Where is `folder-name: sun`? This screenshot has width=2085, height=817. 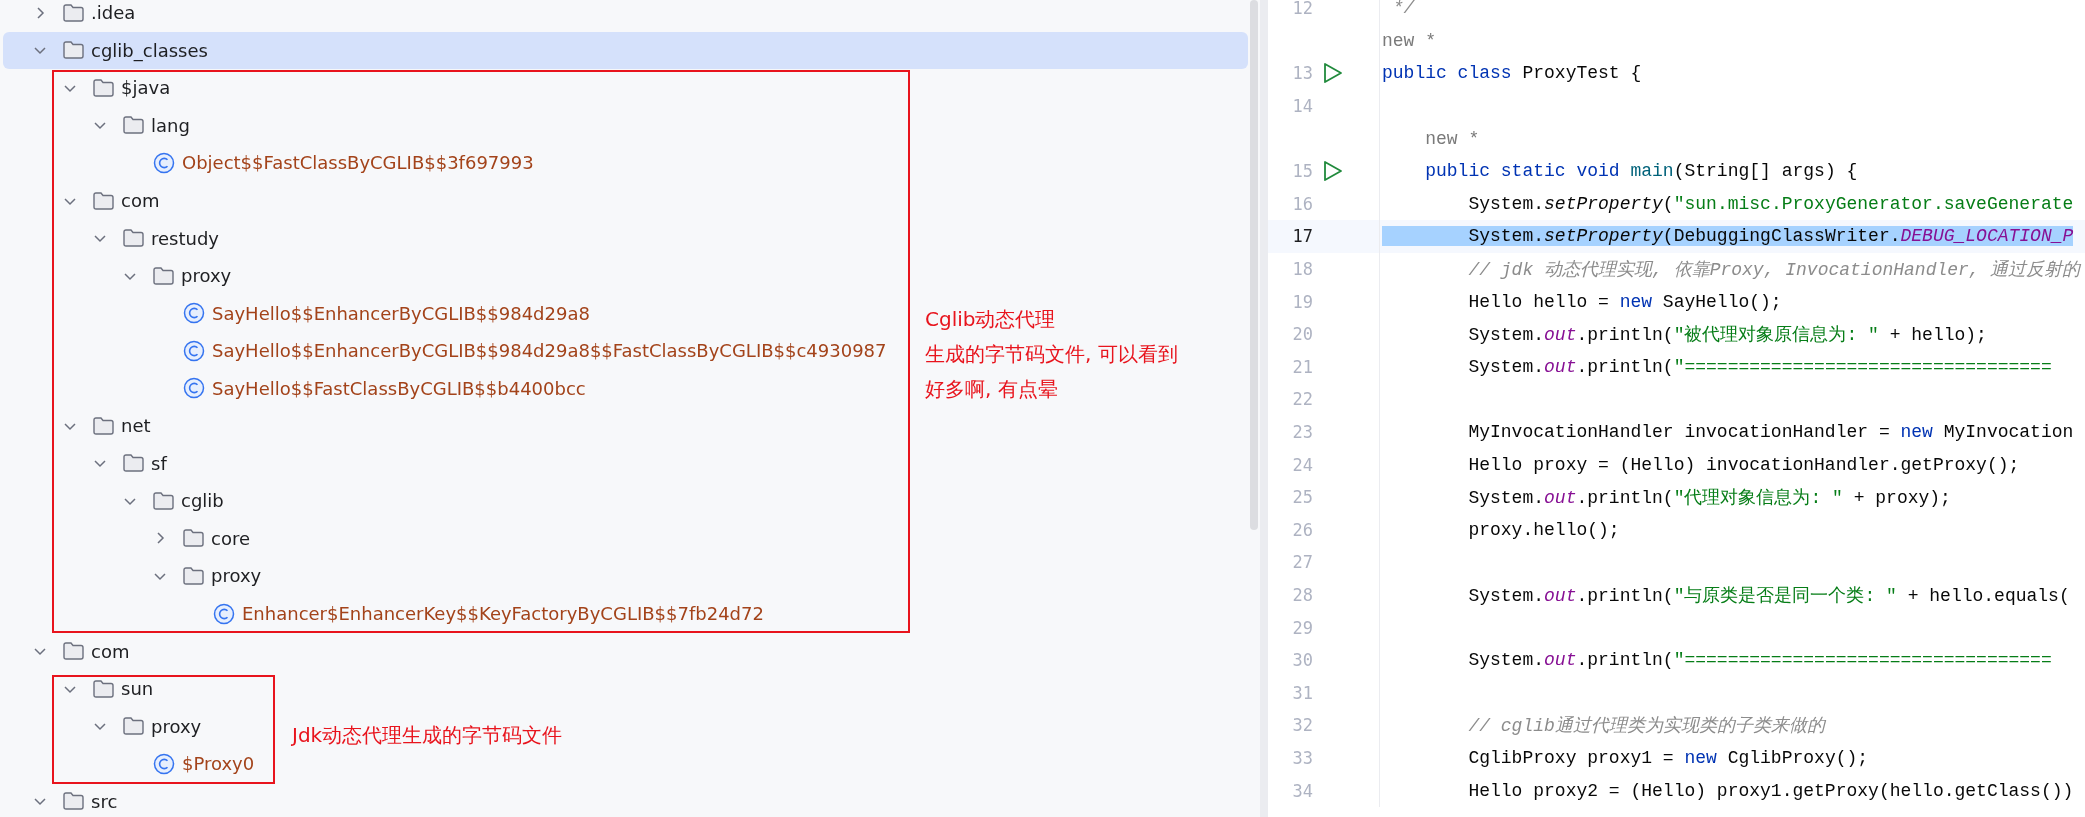
folder-name: sun is located at coordinates (137, 689).